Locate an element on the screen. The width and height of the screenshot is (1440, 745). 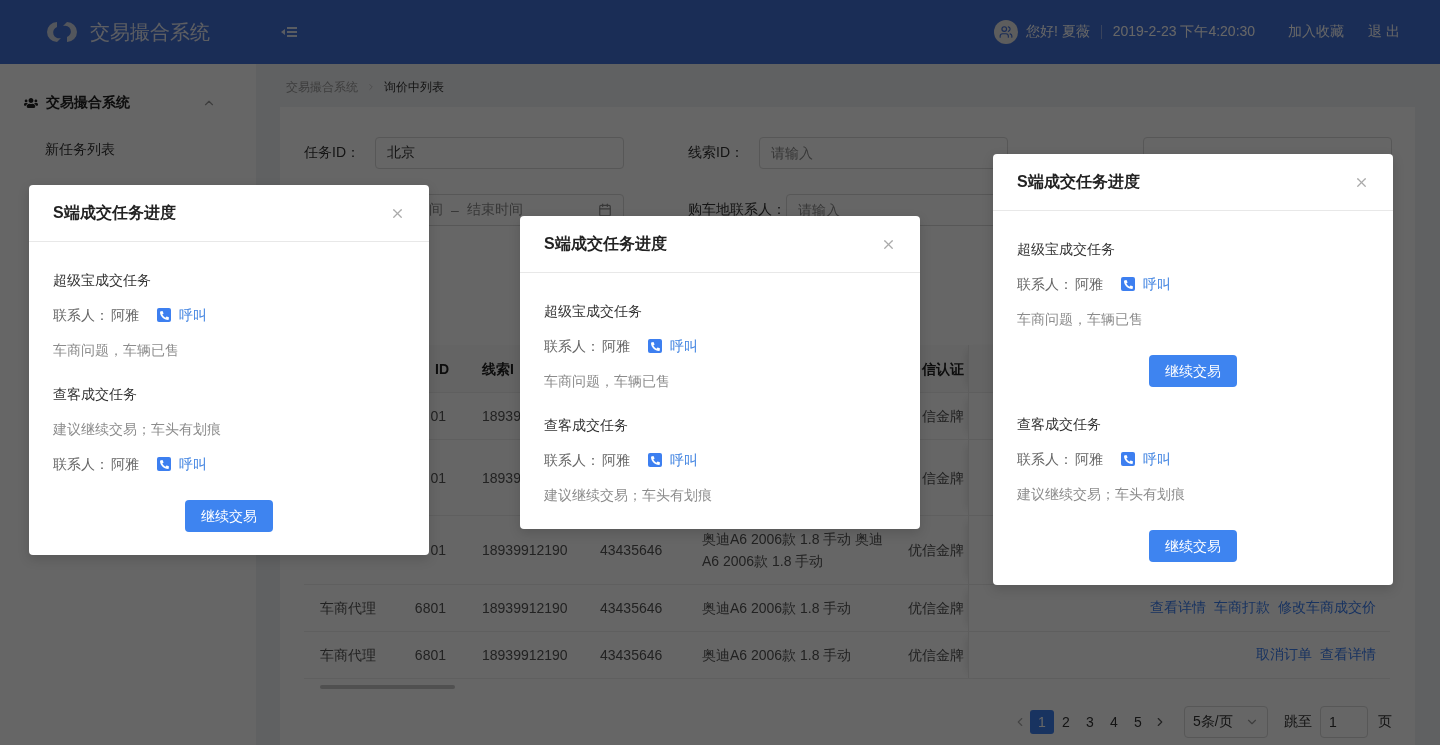
field-label: 线索ID： is located at coordinates (716, 153).